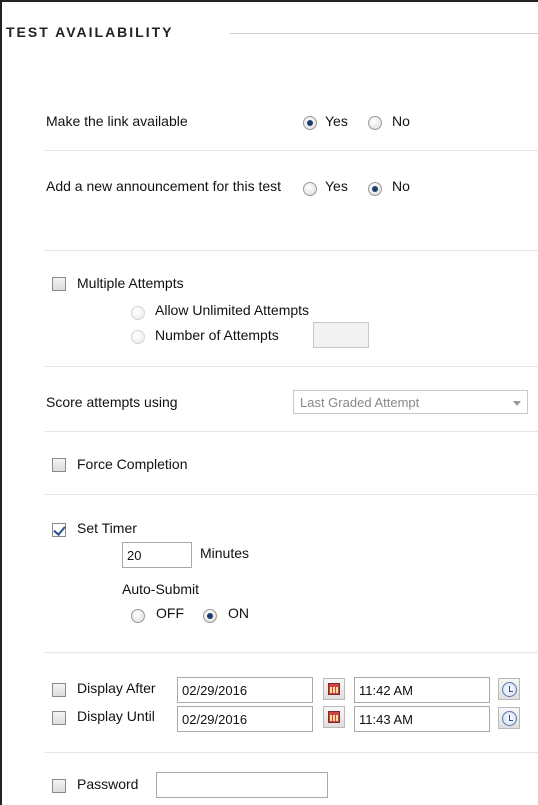 The height and width of the screenshot is (805, 538). Describe the element at coordinates (384, 33) in the screenshot. I see `title-divider` at that location.